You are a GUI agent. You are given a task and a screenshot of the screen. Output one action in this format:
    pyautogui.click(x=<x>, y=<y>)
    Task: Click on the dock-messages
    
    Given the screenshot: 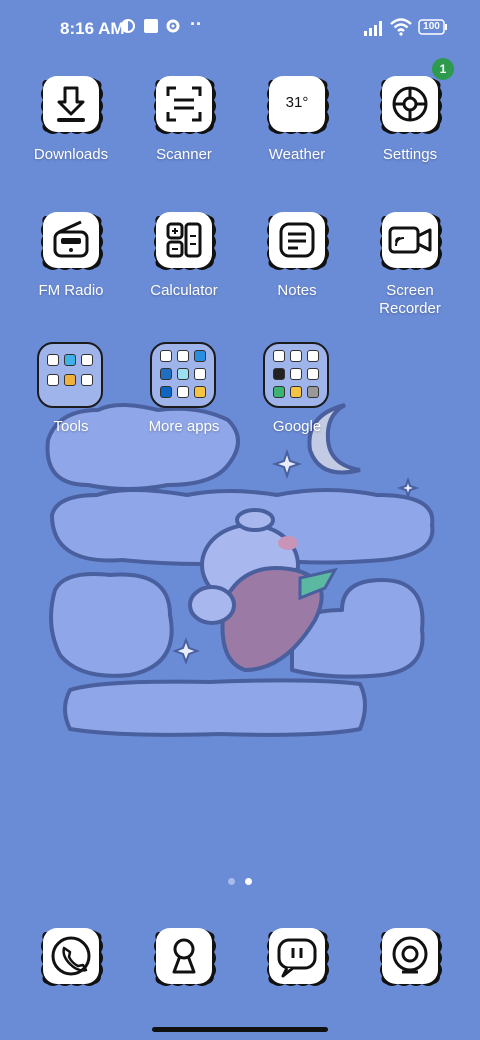 What is the action you would take?
    pyautogui.click(x=297, y=957)
    